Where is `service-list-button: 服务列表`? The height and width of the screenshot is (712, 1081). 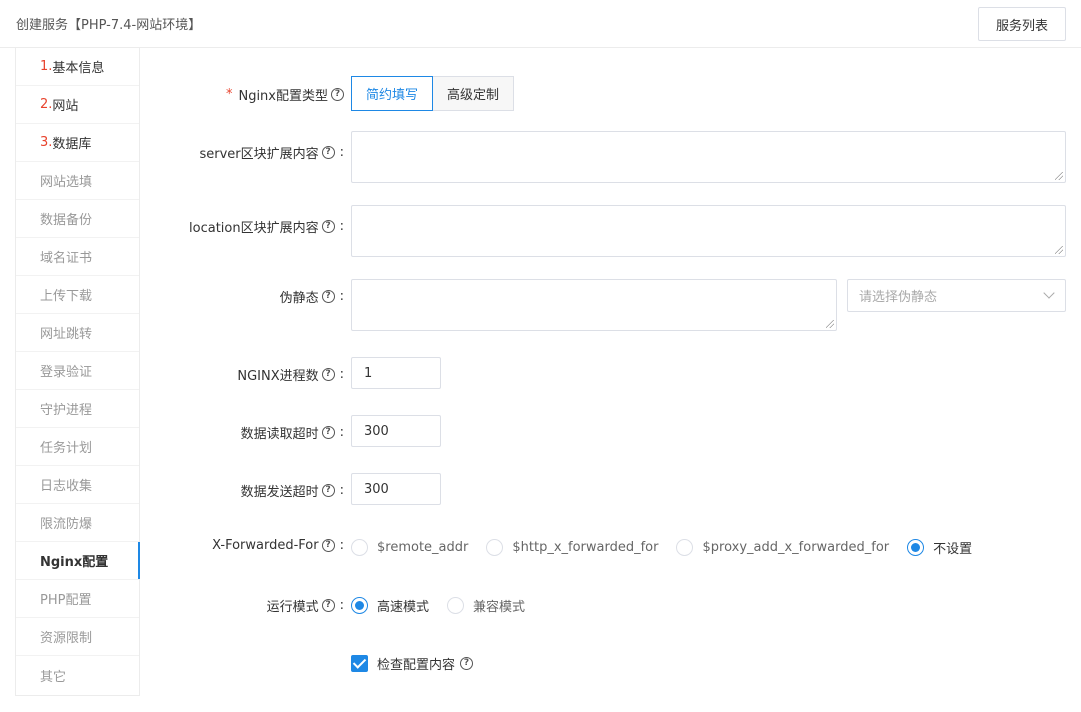
service-list-button: 服务列表 is located at coordinates (1022, 24).